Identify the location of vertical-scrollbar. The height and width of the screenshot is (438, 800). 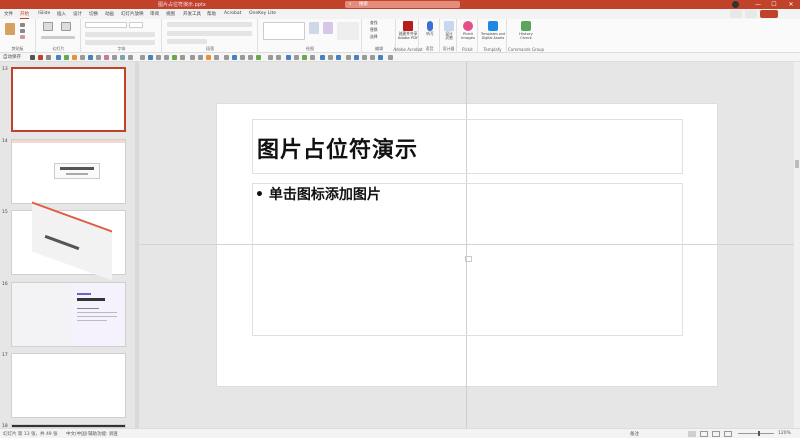
(797, 245).